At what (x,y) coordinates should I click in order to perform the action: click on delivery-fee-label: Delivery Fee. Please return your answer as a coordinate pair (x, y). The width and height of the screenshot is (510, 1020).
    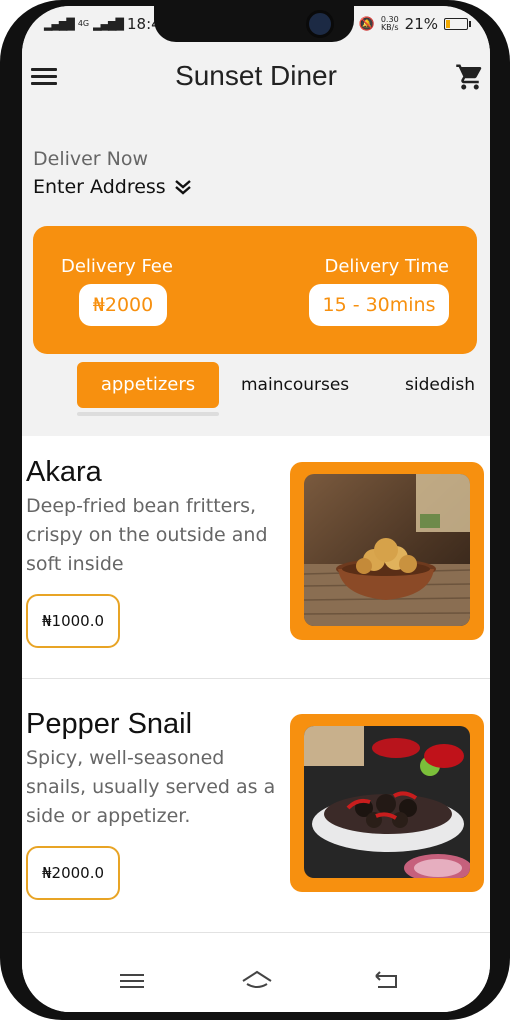
    Looking at the image, I should click on (117, 266).